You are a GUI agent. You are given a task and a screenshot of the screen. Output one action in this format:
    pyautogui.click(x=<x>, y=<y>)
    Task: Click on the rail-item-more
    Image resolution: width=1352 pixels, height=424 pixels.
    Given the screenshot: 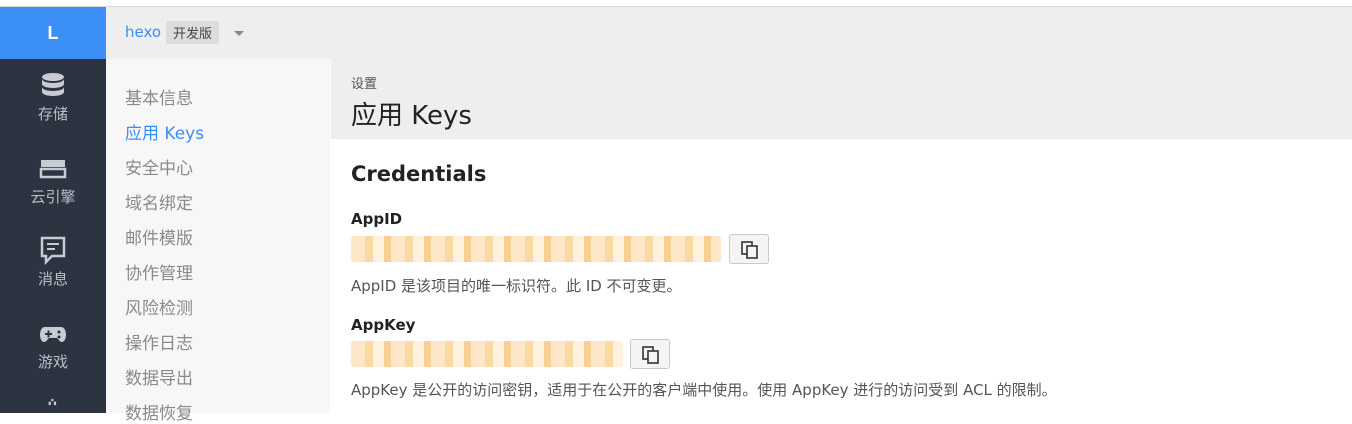 What is the action you would take?
    pyautogui.click(x=53, y=406)
    